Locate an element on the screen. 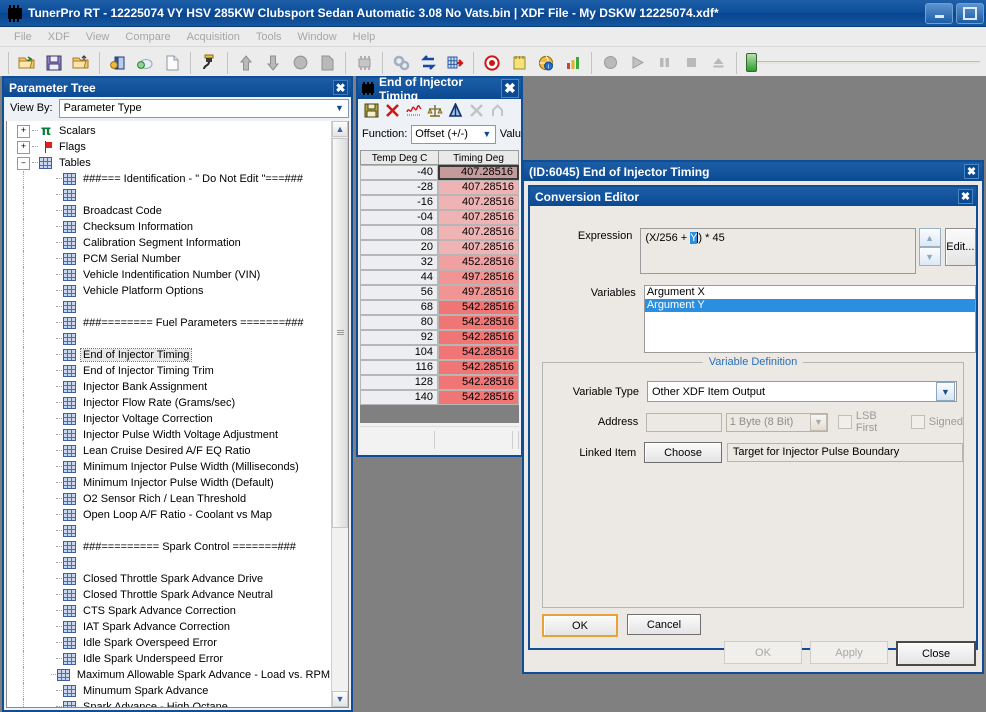 The width and height of the screenshot is (986, 712). slider-rail is located at coordinates (868, 62).